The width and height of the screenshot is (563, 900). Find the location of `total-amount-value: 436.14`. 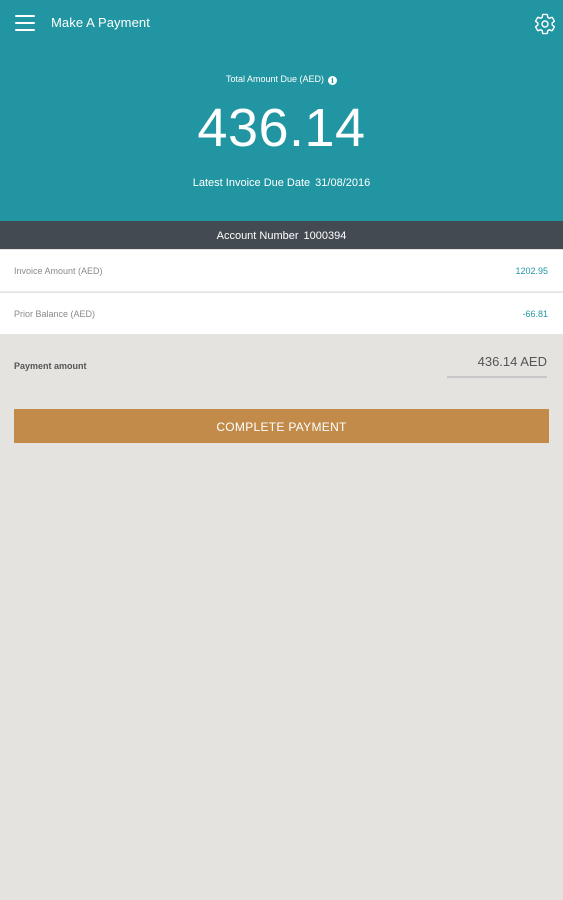

total-amount-value: 436.14 is located at coordinates (281, 128).